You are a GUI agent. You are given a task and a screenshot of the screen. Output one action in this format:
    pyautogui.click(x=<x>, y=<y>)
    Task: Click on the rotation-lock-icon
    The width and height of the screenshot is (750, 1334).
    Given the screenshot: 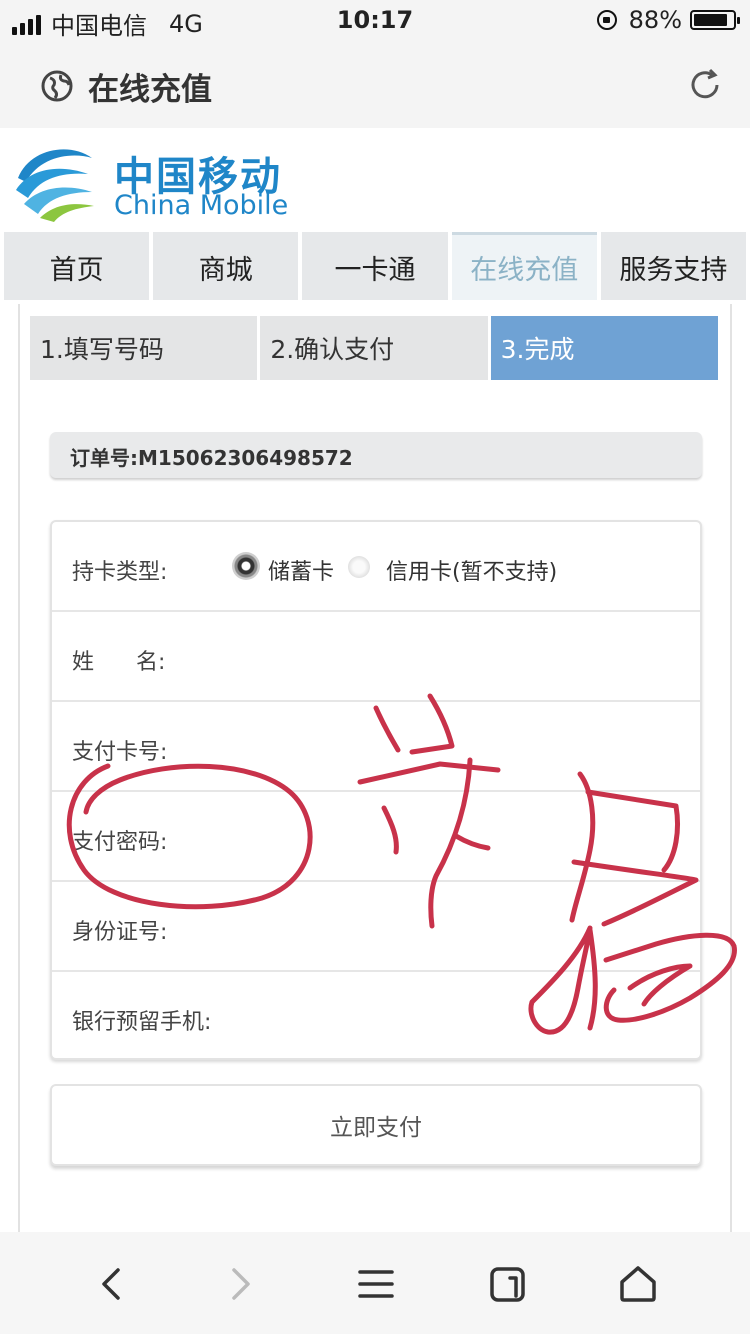 What is the action you would take?
    pyautogui.click(x=606, y=20)
    